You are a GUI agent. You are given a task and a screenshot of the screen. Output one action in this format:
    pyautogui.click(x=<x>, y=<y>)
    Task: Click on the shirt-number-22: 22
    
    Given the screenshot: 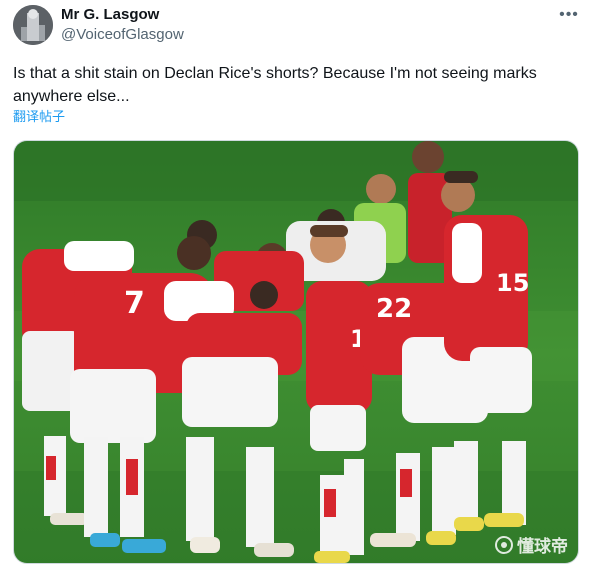 What is the action you would take?
    pyautogui.click(x=394, y=309)
    